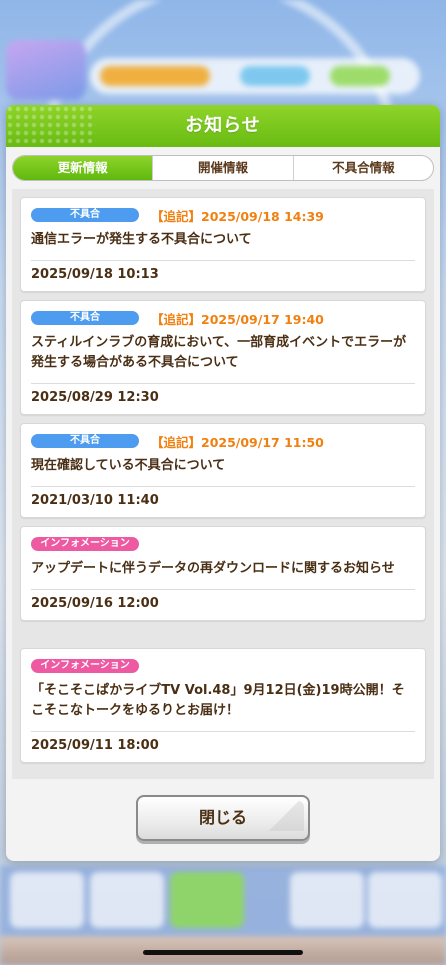 The image size is (446, 965). What do you see at coordinates (223, 952) in the screenshot?
I see `home-indicator` at bounding box center [223, 952].